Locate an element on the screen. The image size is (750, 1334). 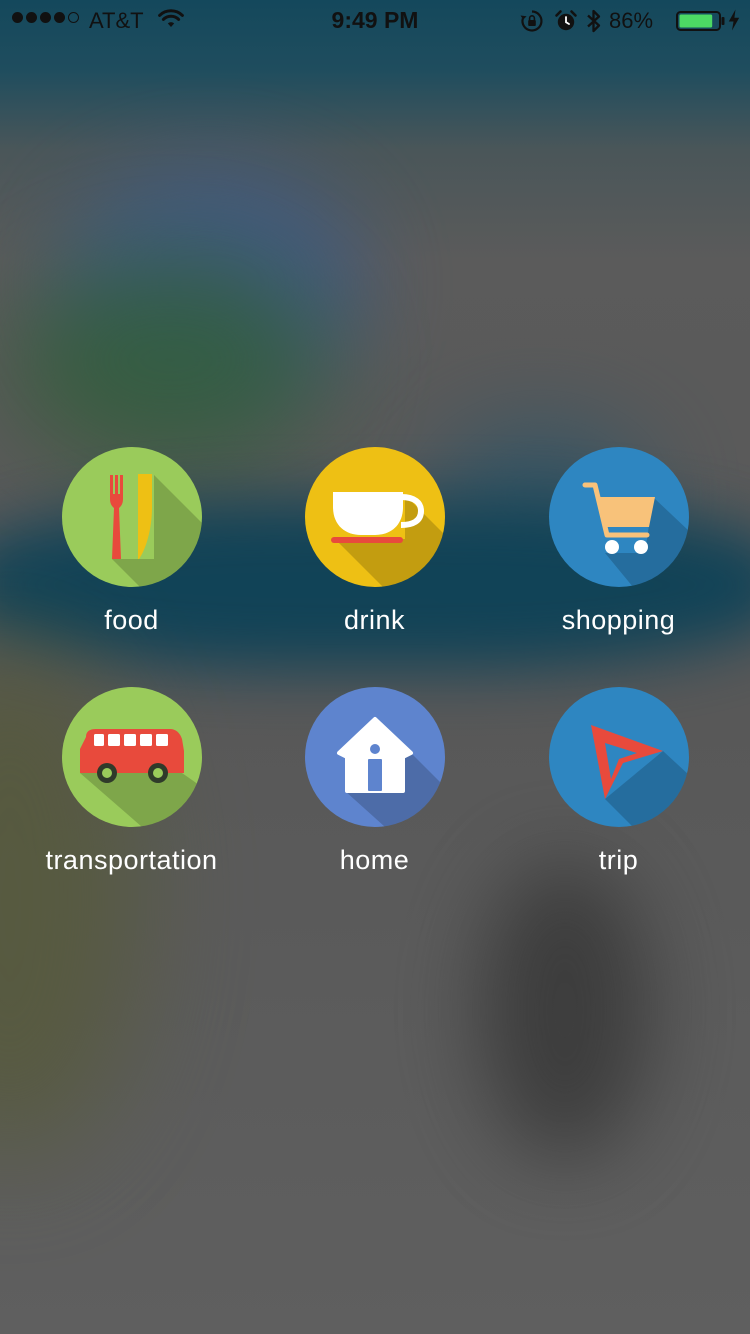
house-icon is located at coordinates (374, 757).